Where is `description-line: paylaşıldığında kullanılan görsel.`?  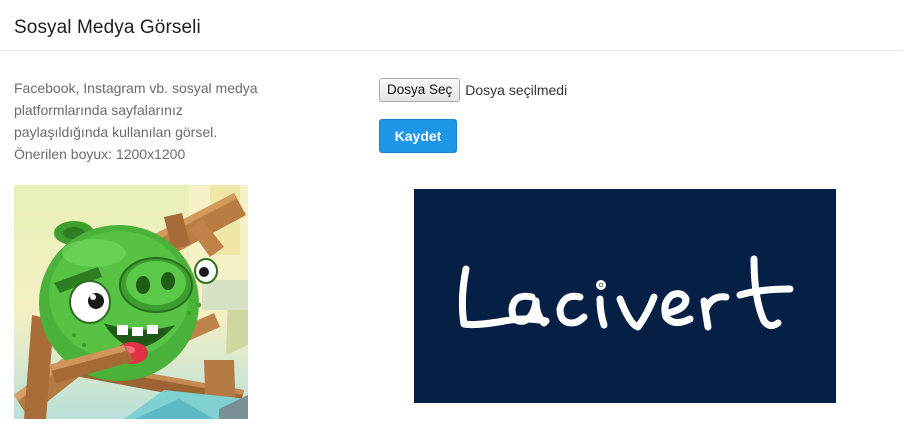
description-line: paylaşıldığında kullanılan görsel. is located at coordinates (116, 132).